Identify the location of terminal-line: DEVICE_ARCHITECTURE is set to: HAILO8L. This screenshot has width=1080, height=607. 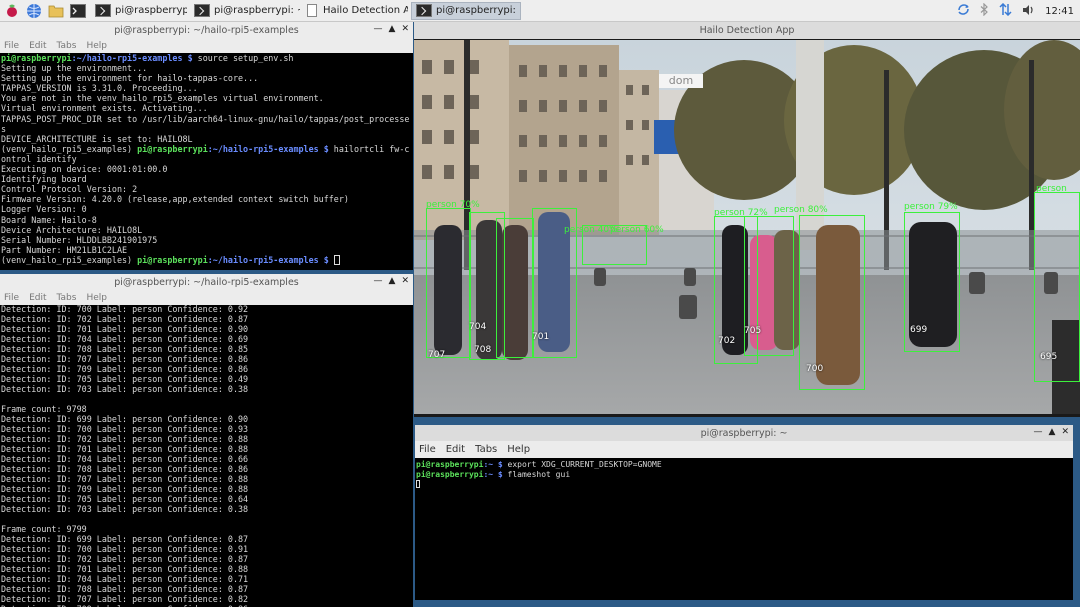
(97, 138).